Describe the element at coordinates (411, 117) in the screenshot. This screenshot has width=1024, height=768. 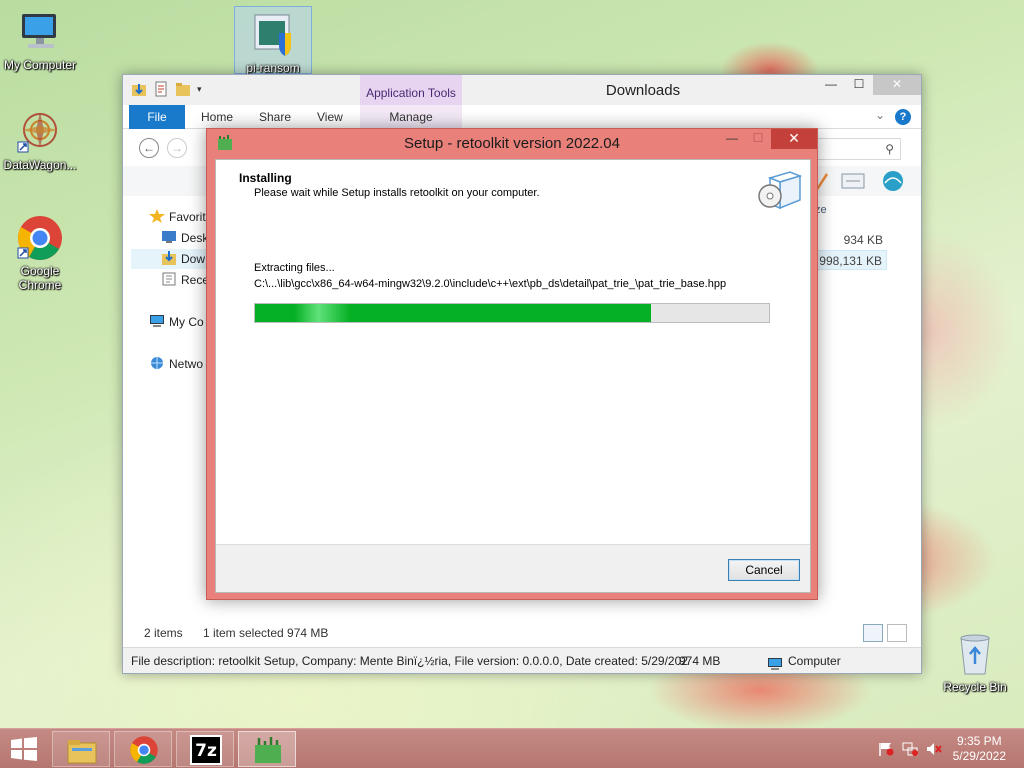
I see `tab-manage: Manage` at that location.